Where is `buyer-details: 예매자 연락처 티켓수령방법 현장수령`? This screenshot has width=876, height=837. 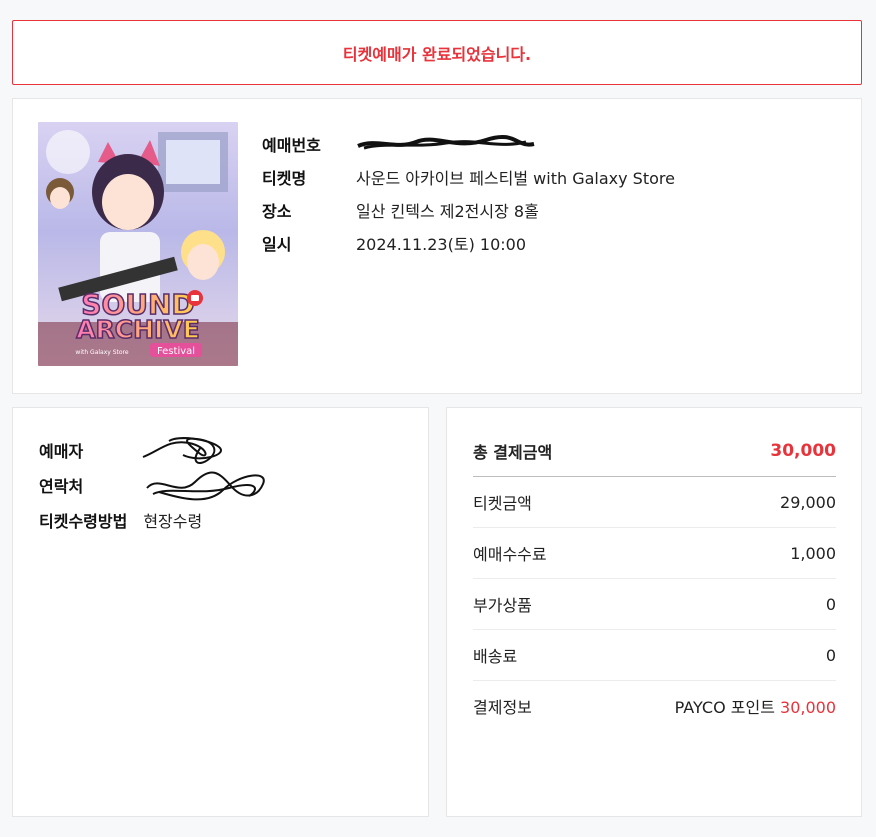
buyer-details: 예매자 연락처 티켓수령방법 현장수령 is located at coordinates (154, 484).